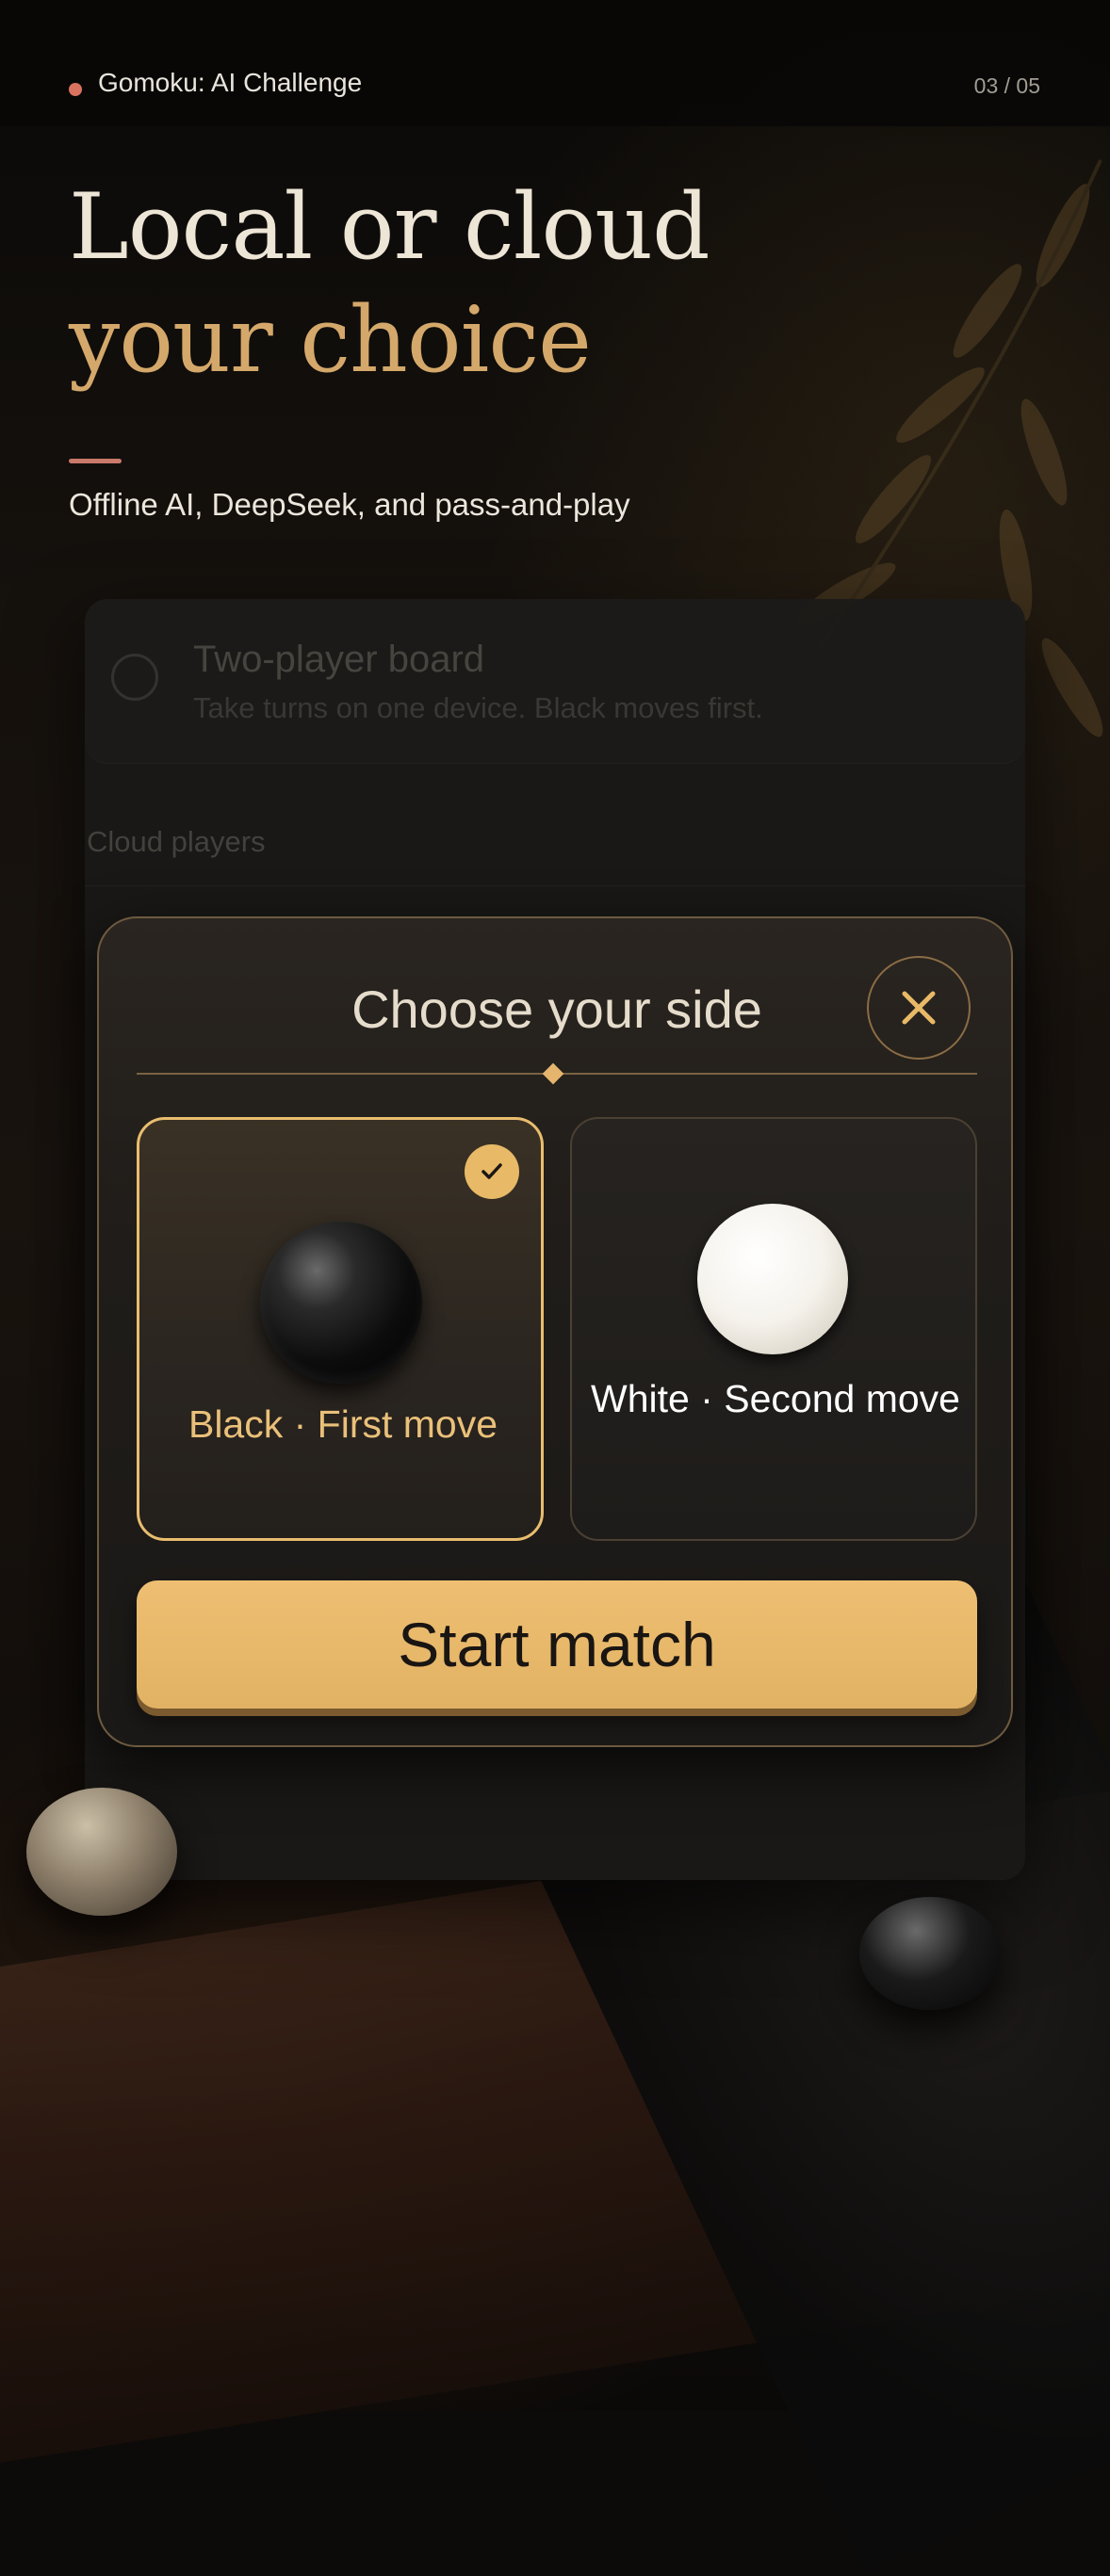  Describe the element at coordinates (930, 1953) in the screenshot. I see `black-stone-decoration` at that location.